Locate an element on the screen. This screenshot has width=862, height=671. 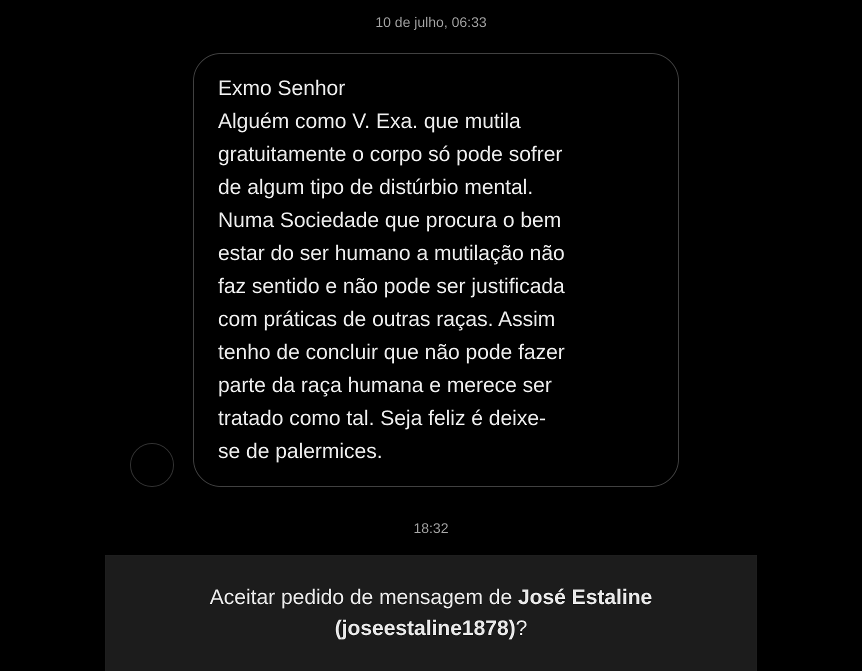
avatar-placeholder is located at coordinates (152, 465).